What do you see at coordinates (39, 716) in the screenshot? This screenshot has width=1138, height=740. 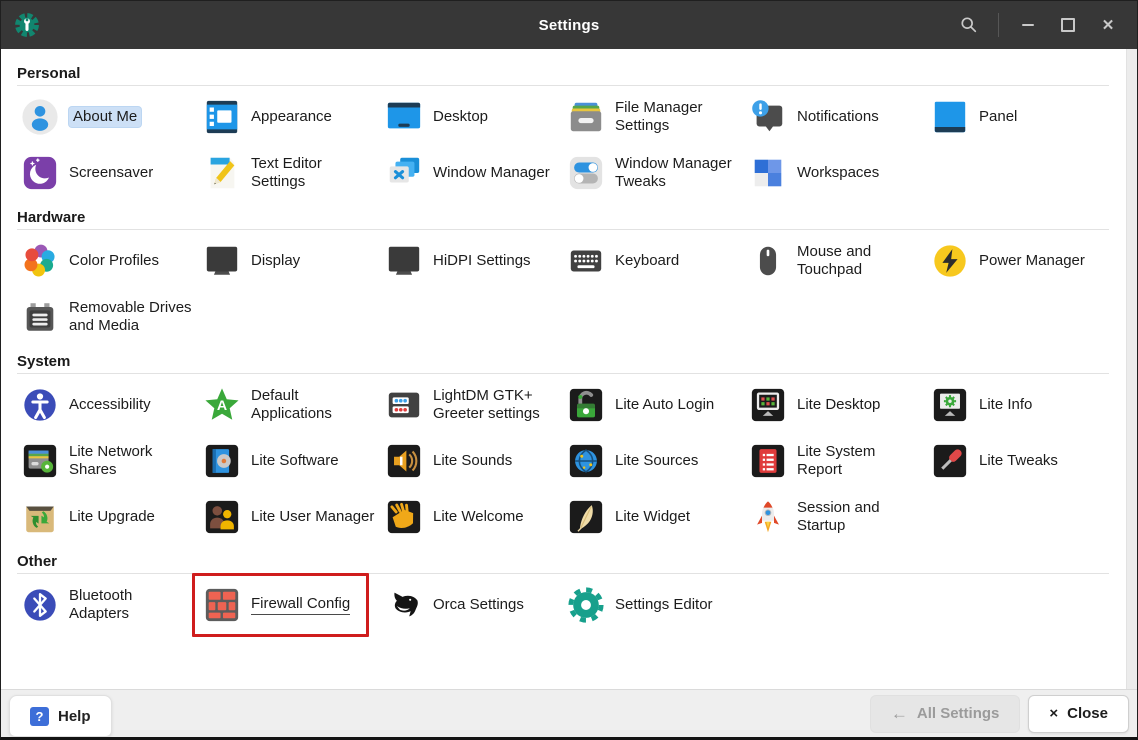 I see `help-icon: ?` at bounding box center [39, 716].